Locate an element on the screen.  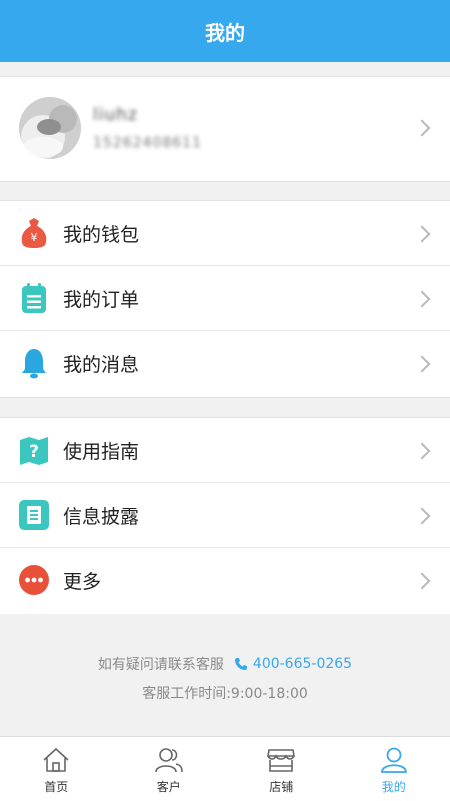
service-hours: 客服工作时间:9:00-18:00 is located at coordinates (225, 693).